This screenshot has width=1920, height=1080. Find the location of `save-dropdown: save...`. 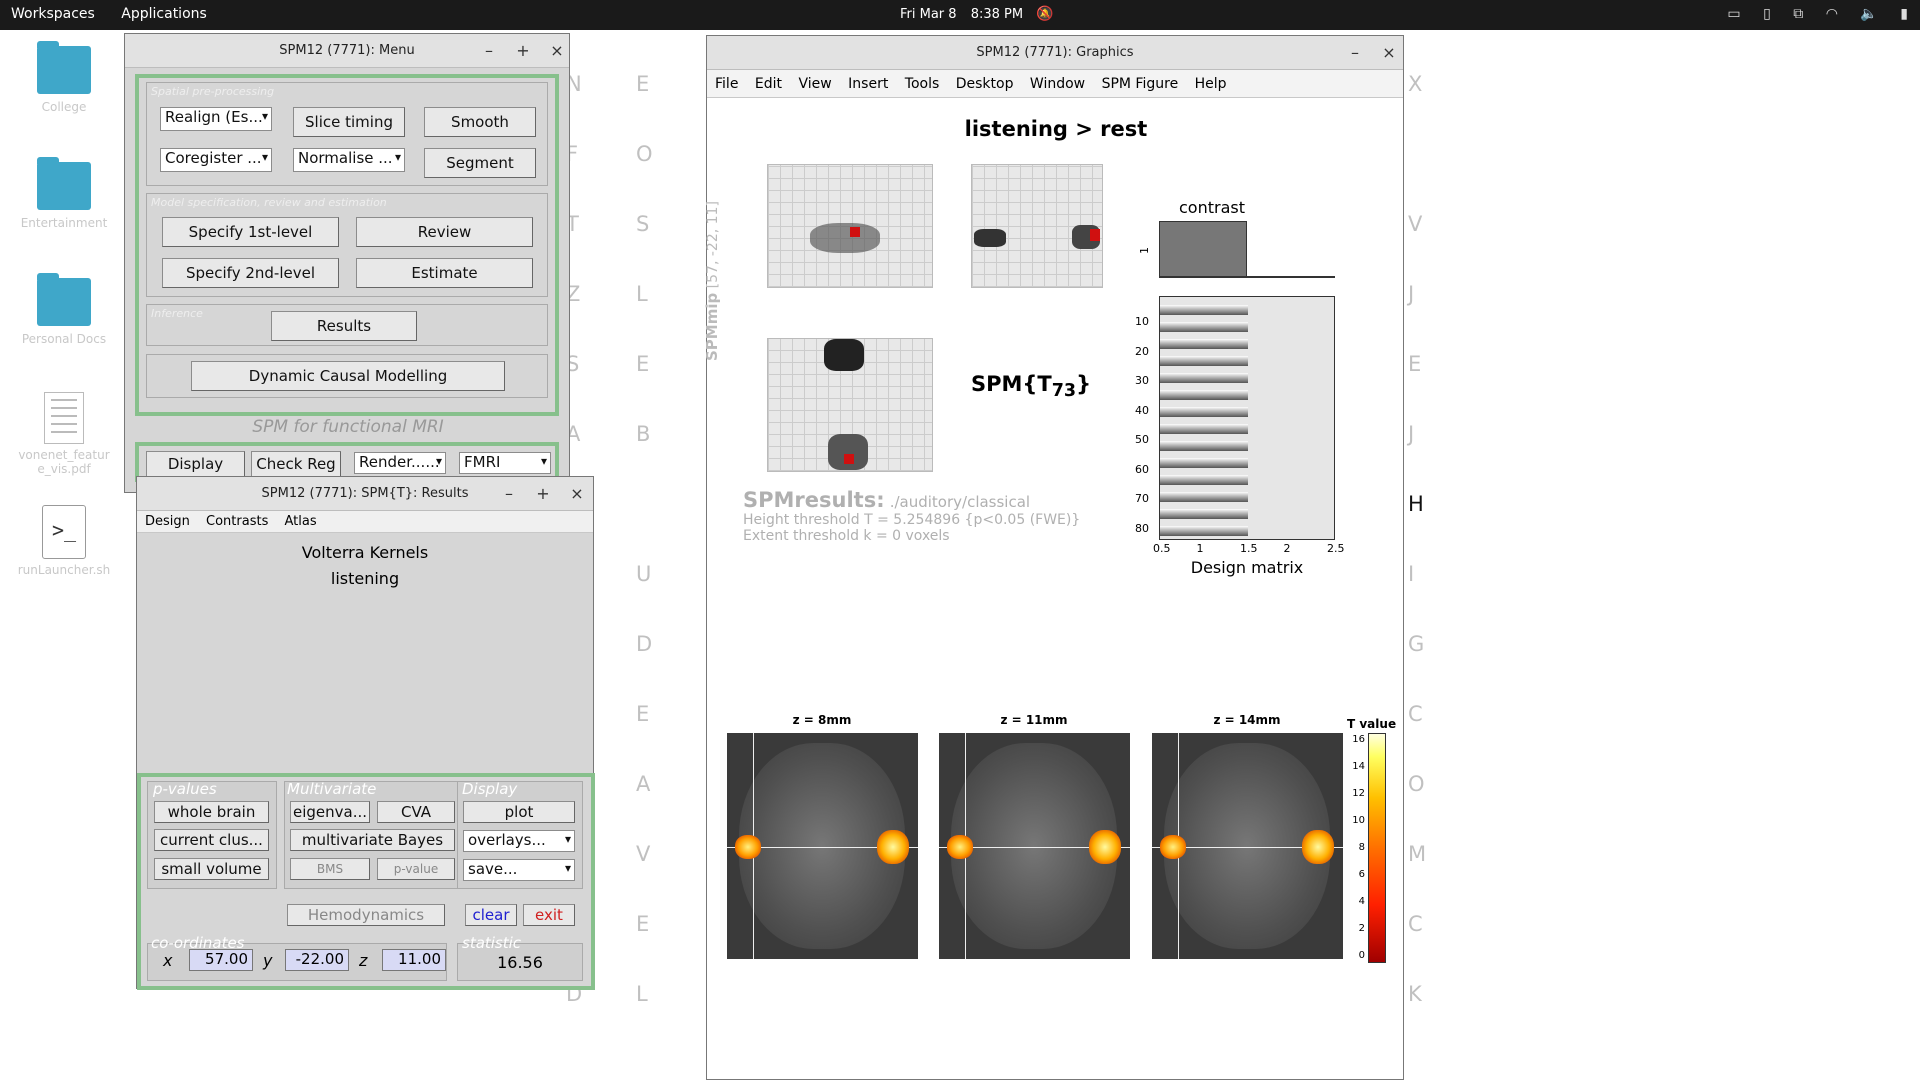

save-dropdown: save... is located at coordinates (519, 870).